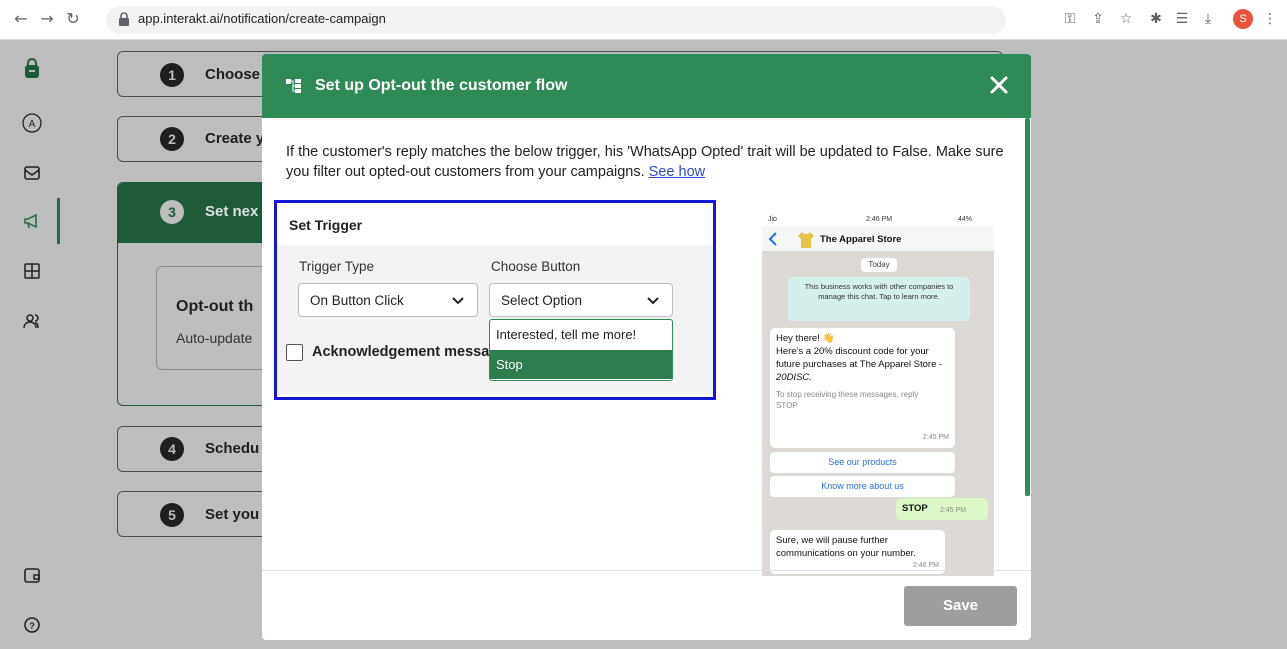 This screenshot has width=1287, height=649. I want to click on back-chevron-icon, so click(773, 239).